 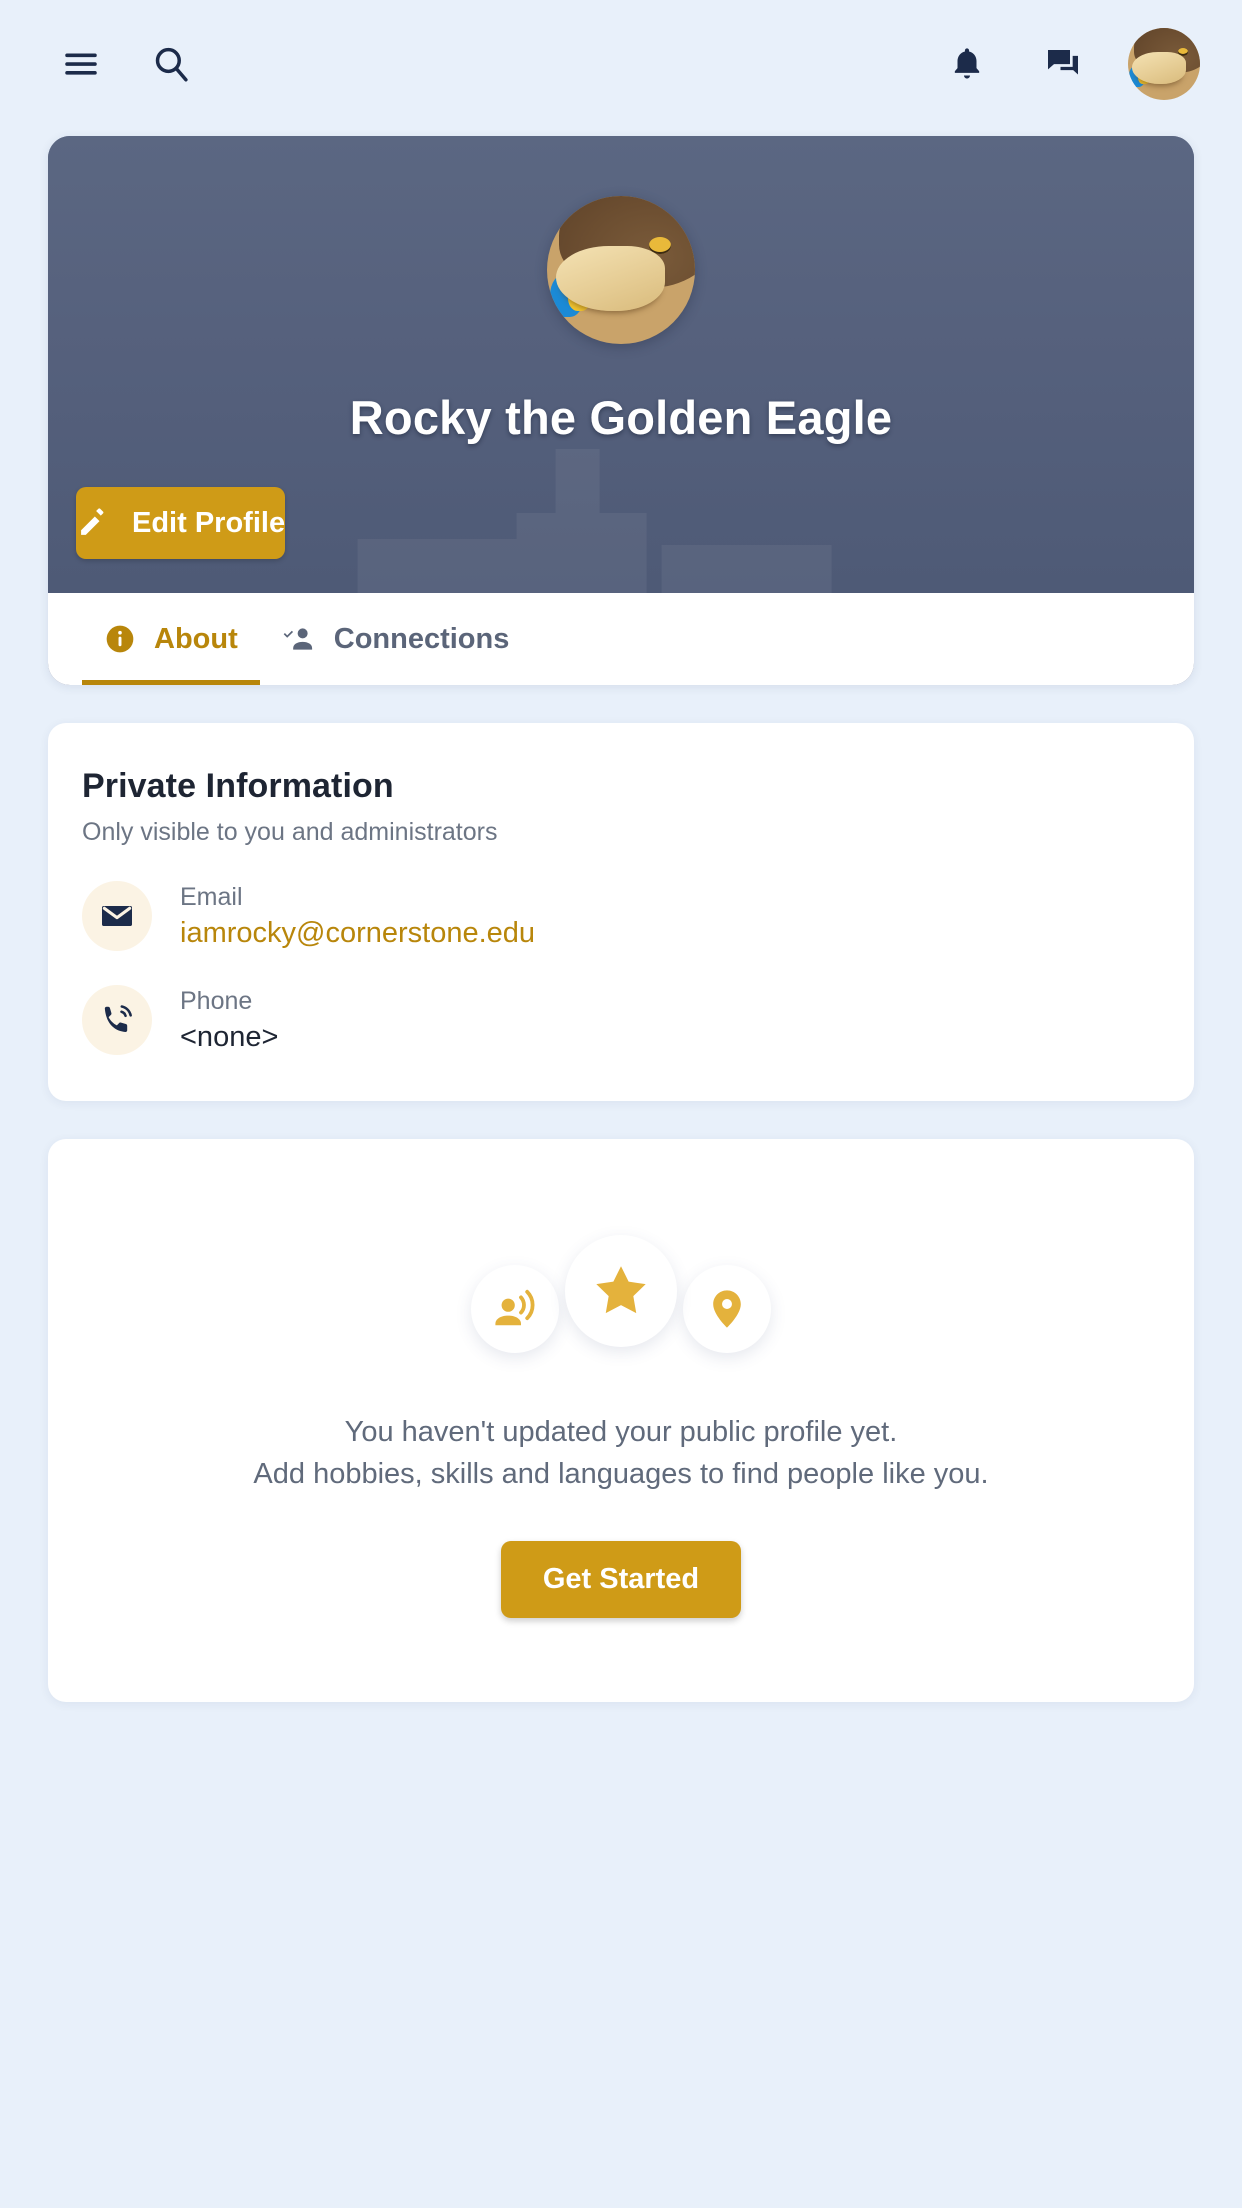 I want to click on info-text-email: Email iamrocky@cornerstone.edu, so click(x=357, y=916).